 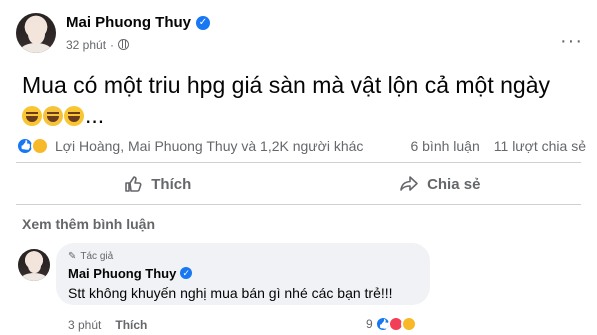 I want to click on comment-meta: 3 phút Thích, so click(x=107, y=325).